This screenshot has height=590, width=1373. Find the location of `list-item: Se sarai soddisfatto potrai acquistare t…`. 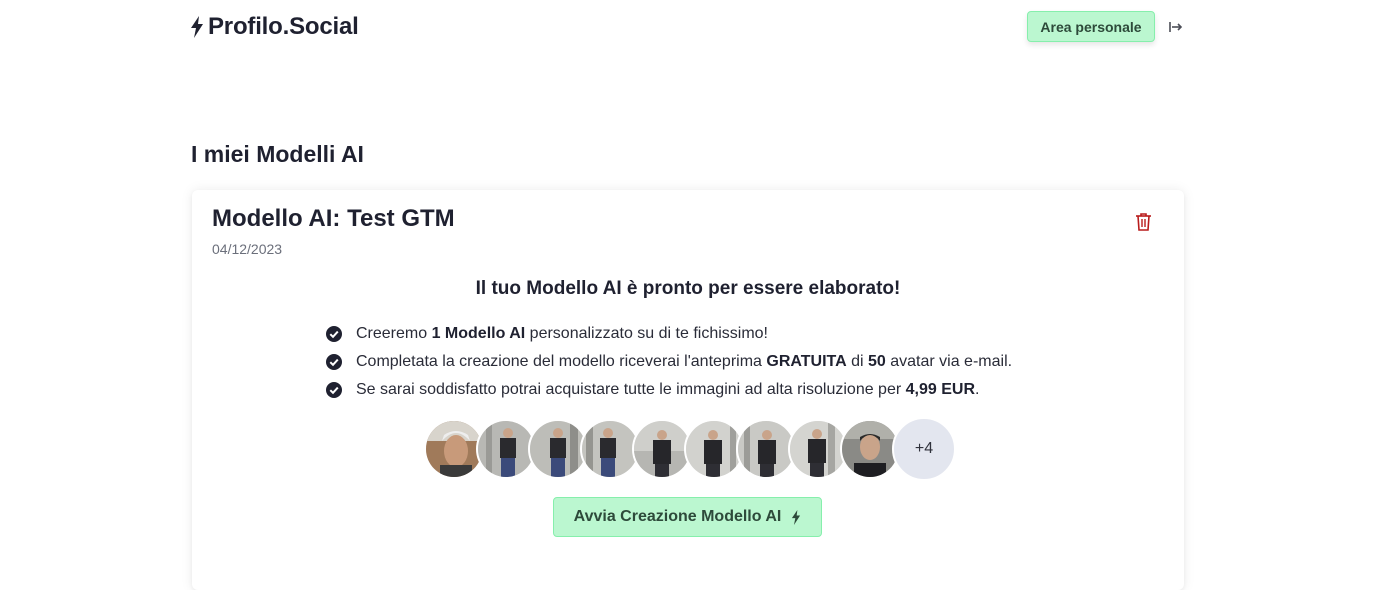

list-item: Se sarai soddisfatto potrai acquistare t… is located at coordinates (669, 390).